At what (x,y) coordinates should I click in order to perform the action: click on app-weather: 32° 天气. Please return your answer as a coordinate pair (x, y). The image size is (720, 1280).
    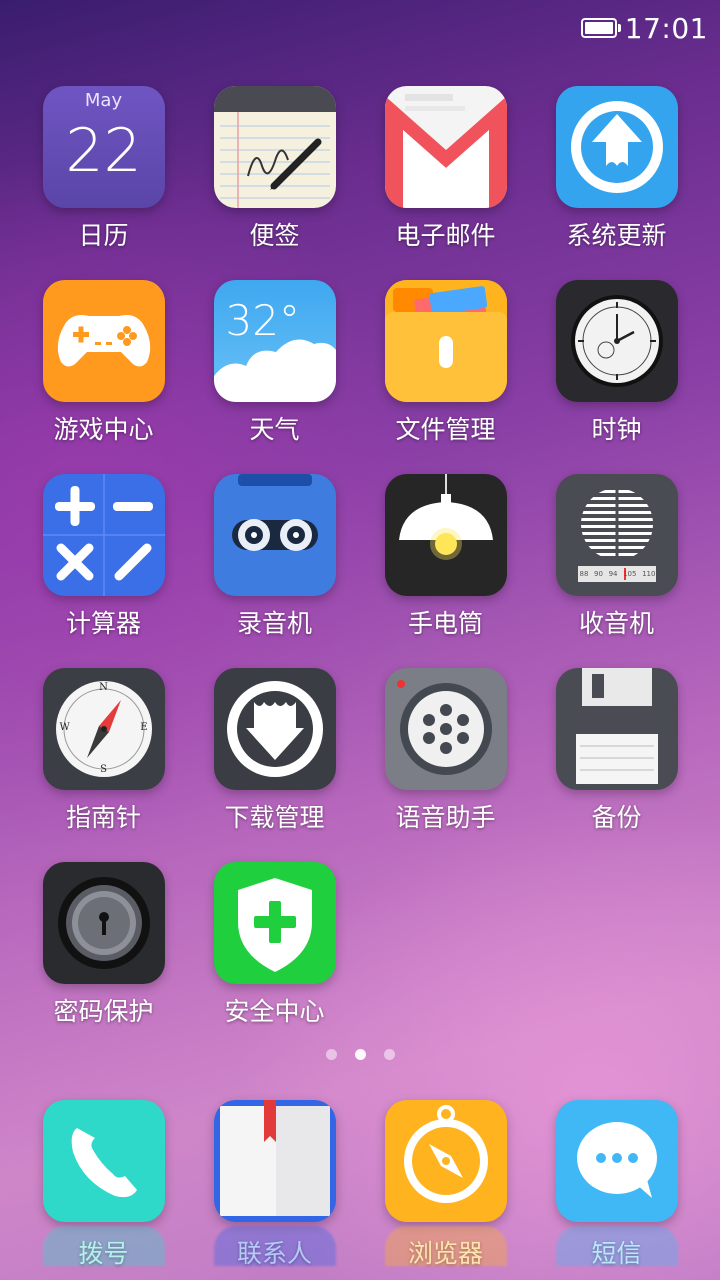
    Looking at the image, I should click on (274, 377).